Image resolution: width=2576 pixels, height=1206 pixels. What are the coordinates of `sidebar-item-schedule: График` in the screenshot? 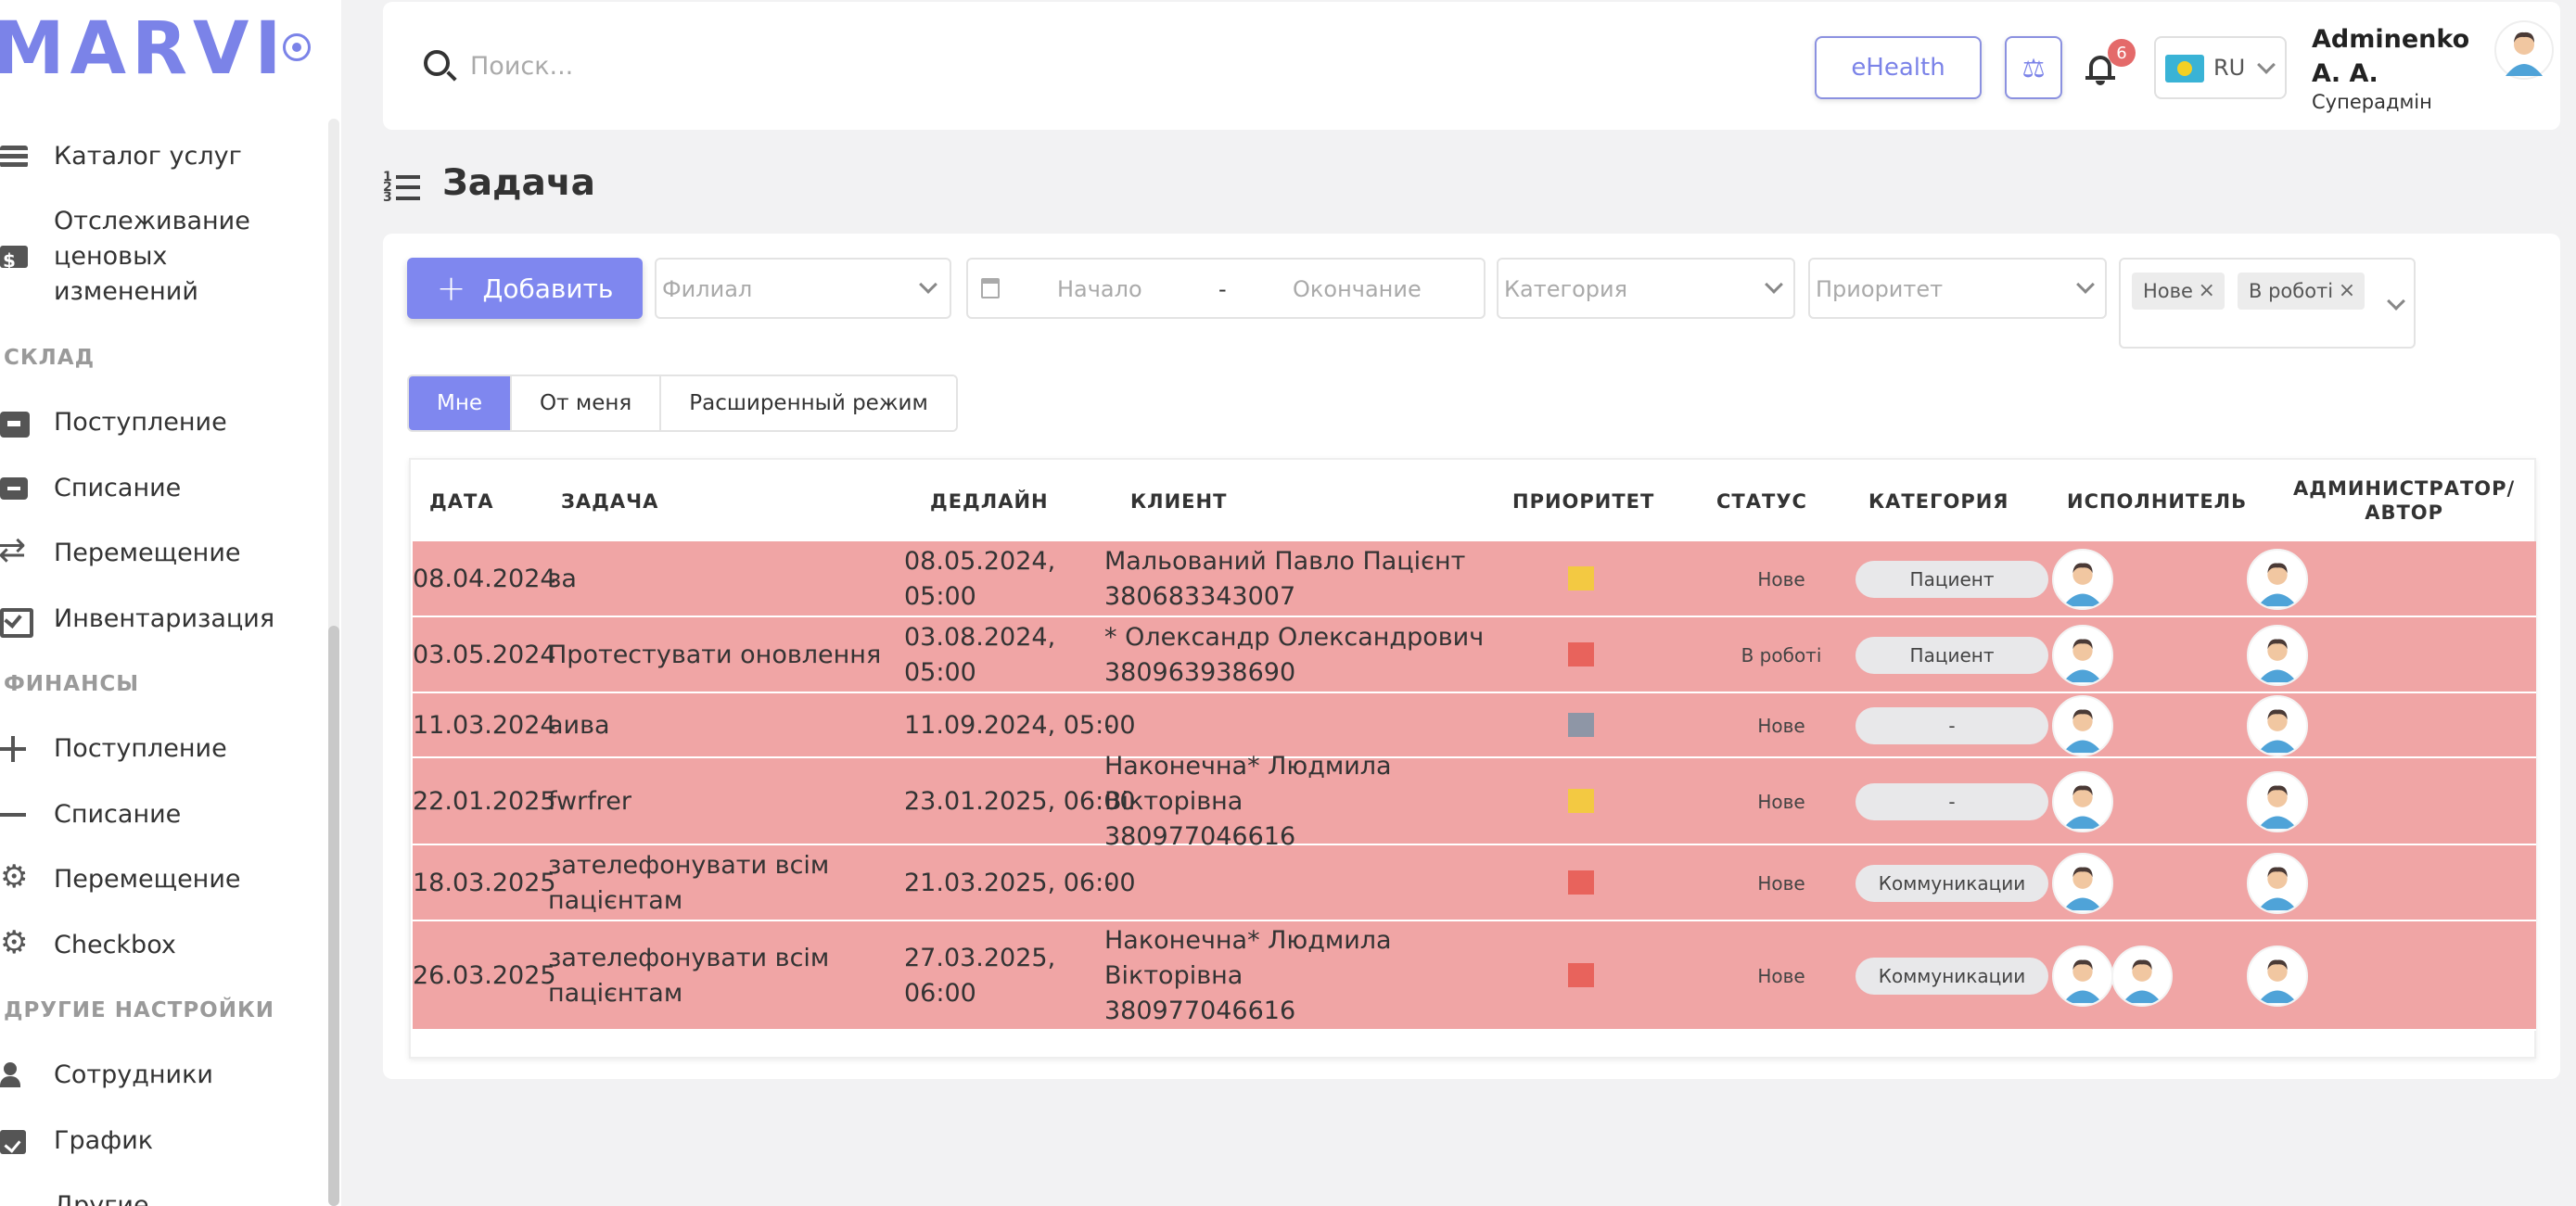 It's located at (76, 1141).